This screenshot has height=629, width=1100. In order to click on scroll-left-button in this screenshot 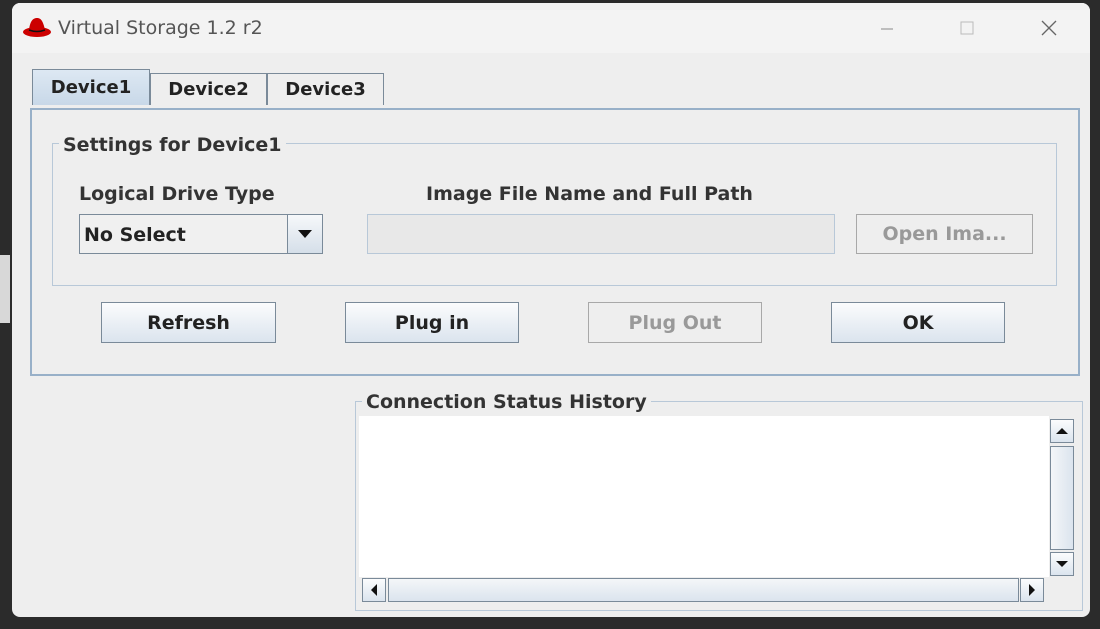, I will do `click(374, 590)`.